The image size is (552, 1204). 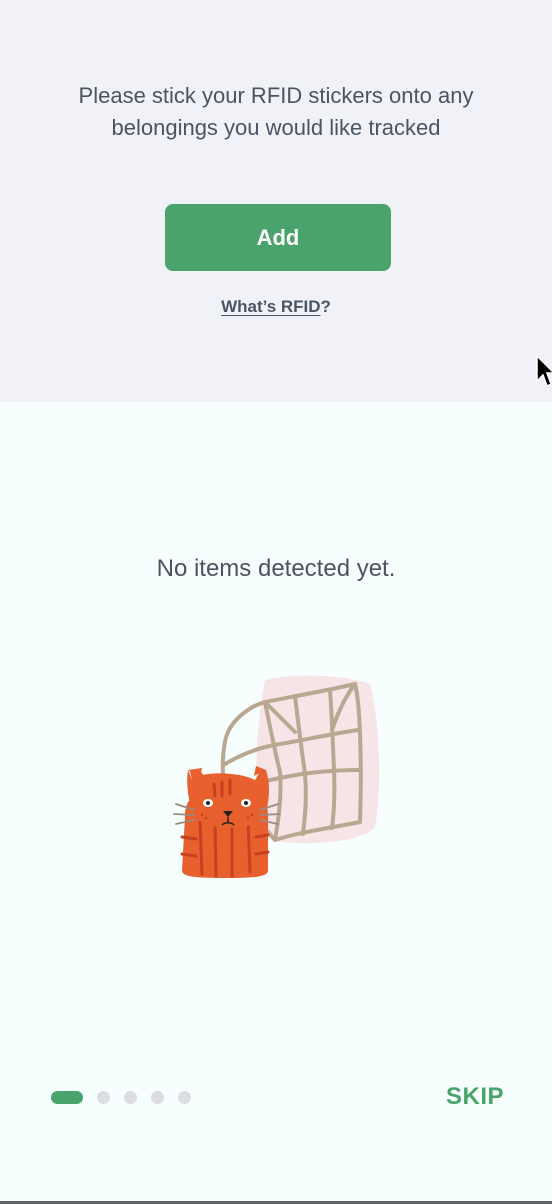 What do you see at coordinates (276, 568) in the screenshot?
I see `empty-state-message: No items detected yet.` at bounding box center [276, 568].